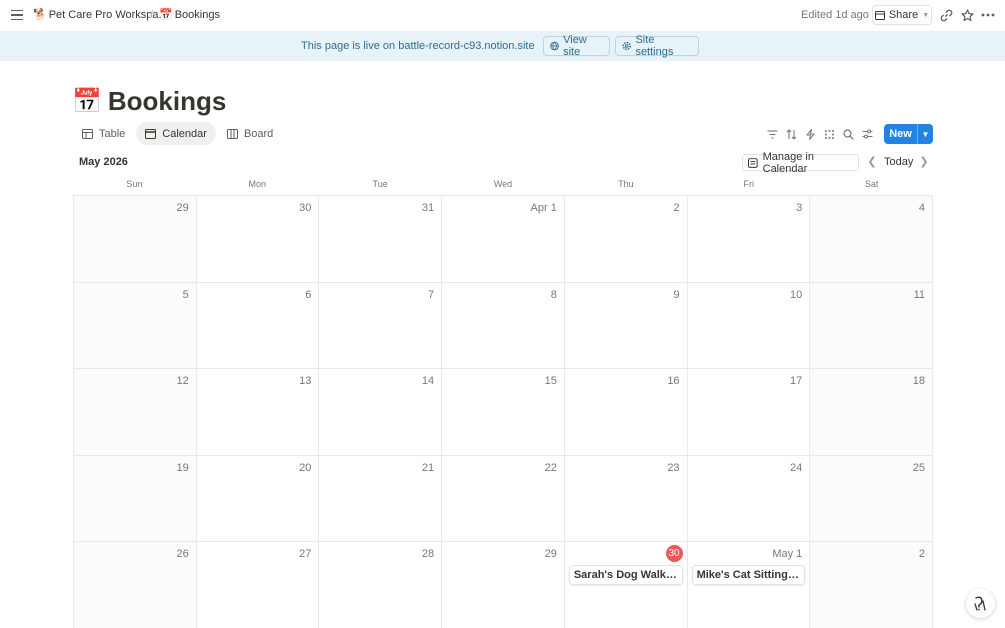  I want to click on automation-bolt-icon, so click(810, 134).